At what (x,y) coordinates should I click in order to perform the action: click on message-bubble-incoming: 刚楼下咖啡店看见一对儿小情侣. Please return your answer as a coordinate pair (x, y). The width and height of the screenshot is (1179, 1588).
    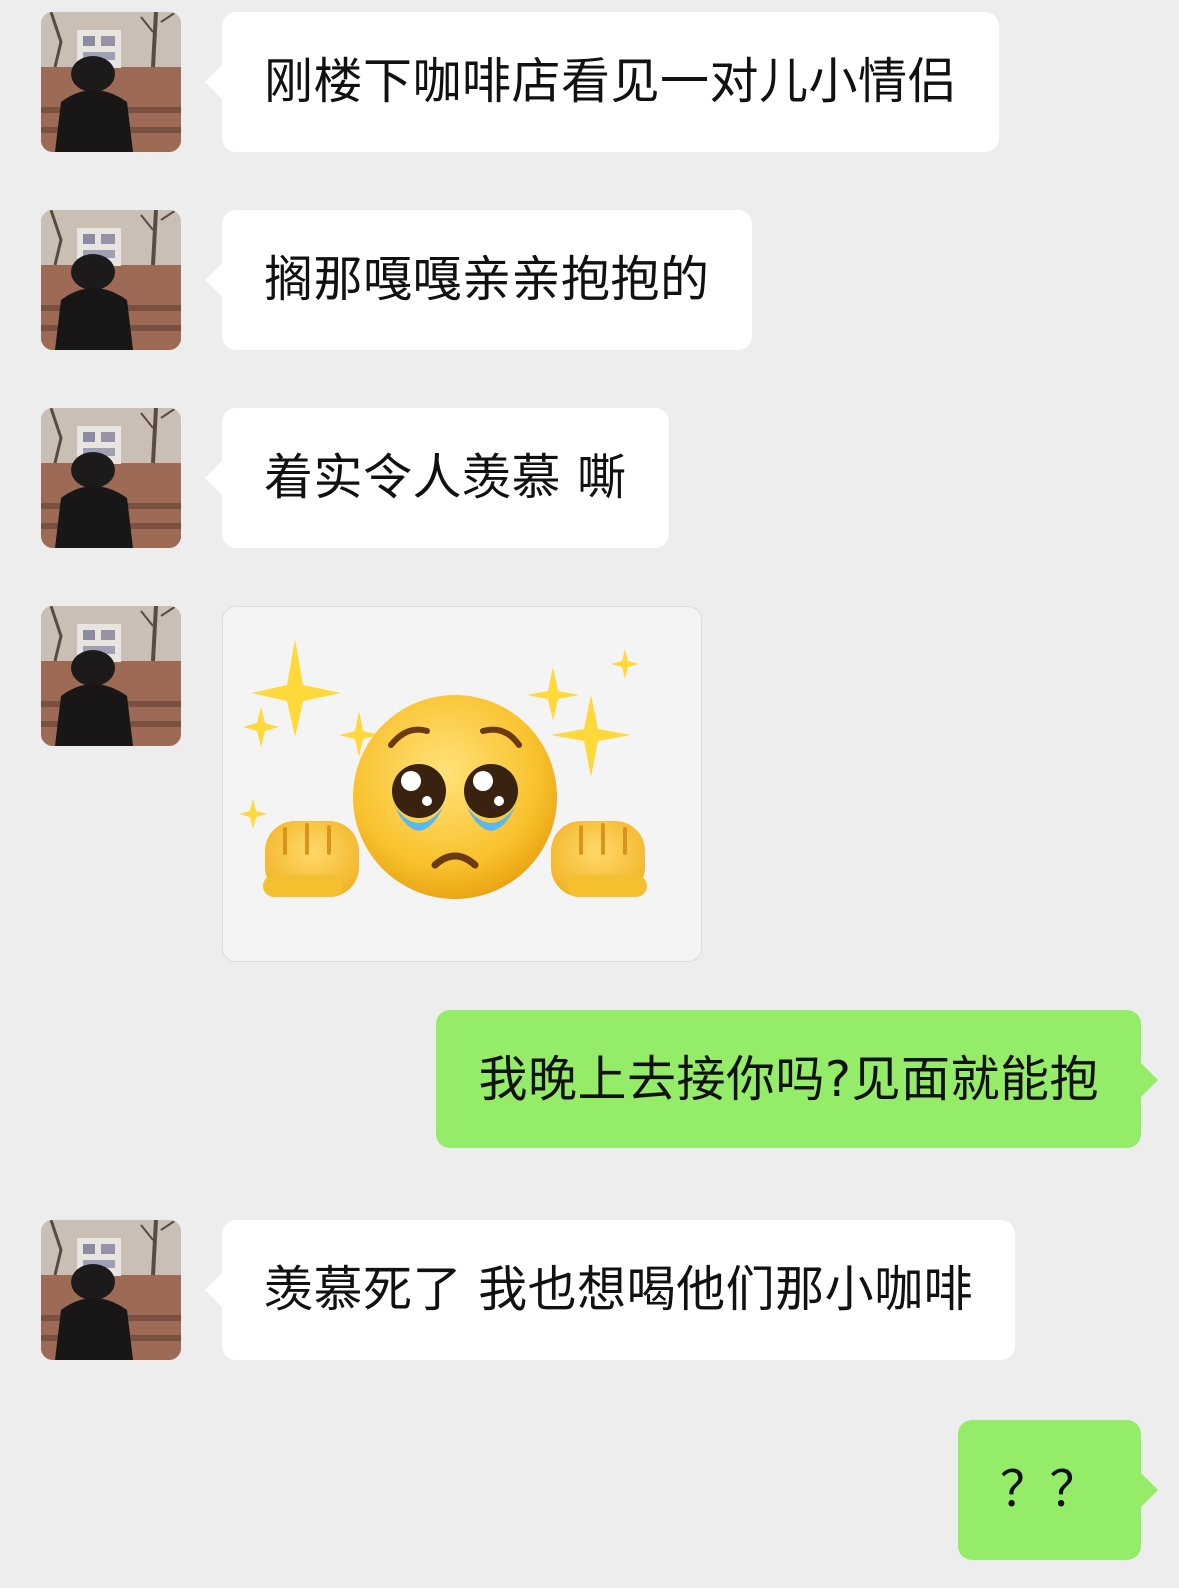
    Looking at the image, I should click on (602, 82).